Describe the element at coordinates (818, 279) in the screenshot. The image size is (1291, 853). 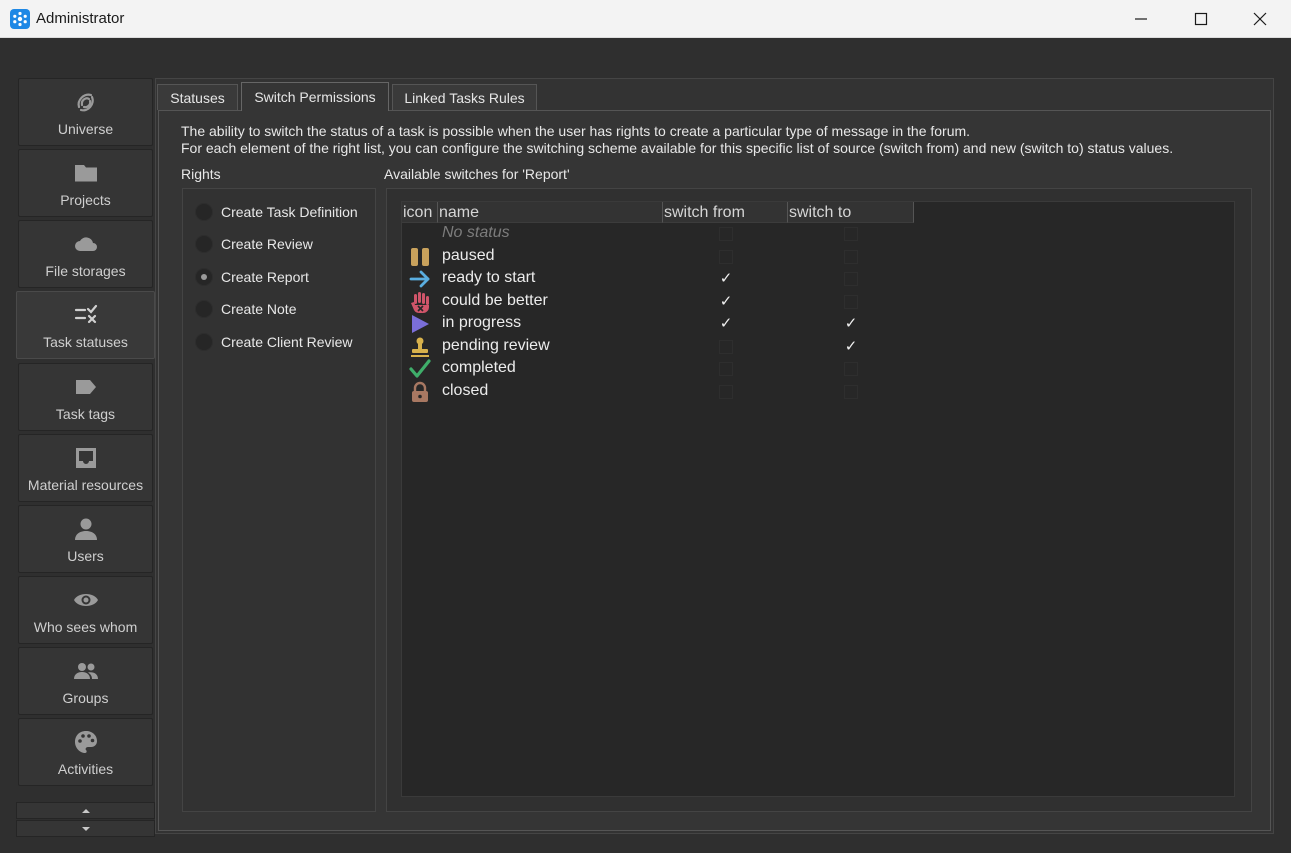
I see `table-row: ready to start ✓` at that location.